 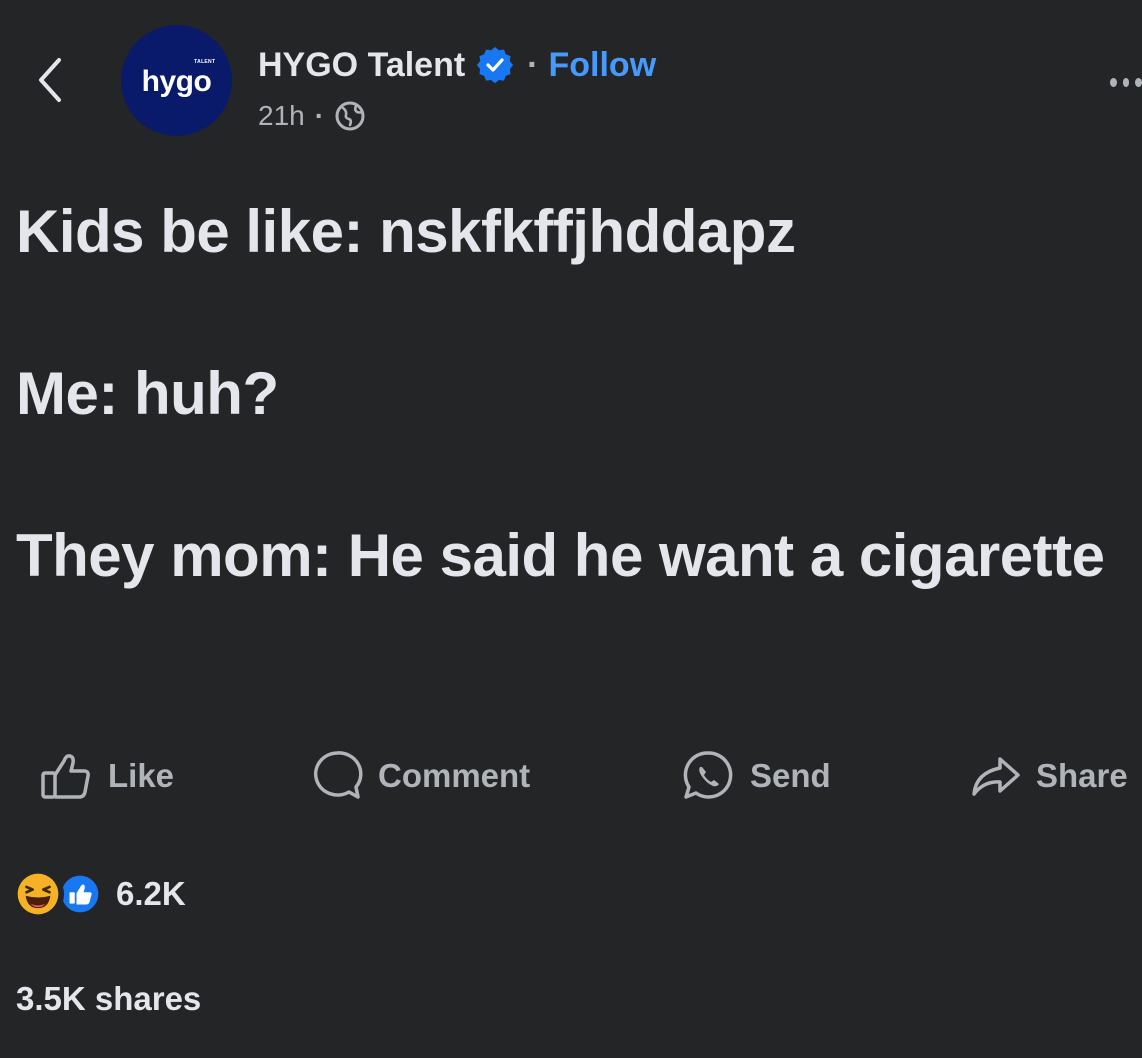 I want to click on post-meta: 21h ·, so click(x=312, y=116).